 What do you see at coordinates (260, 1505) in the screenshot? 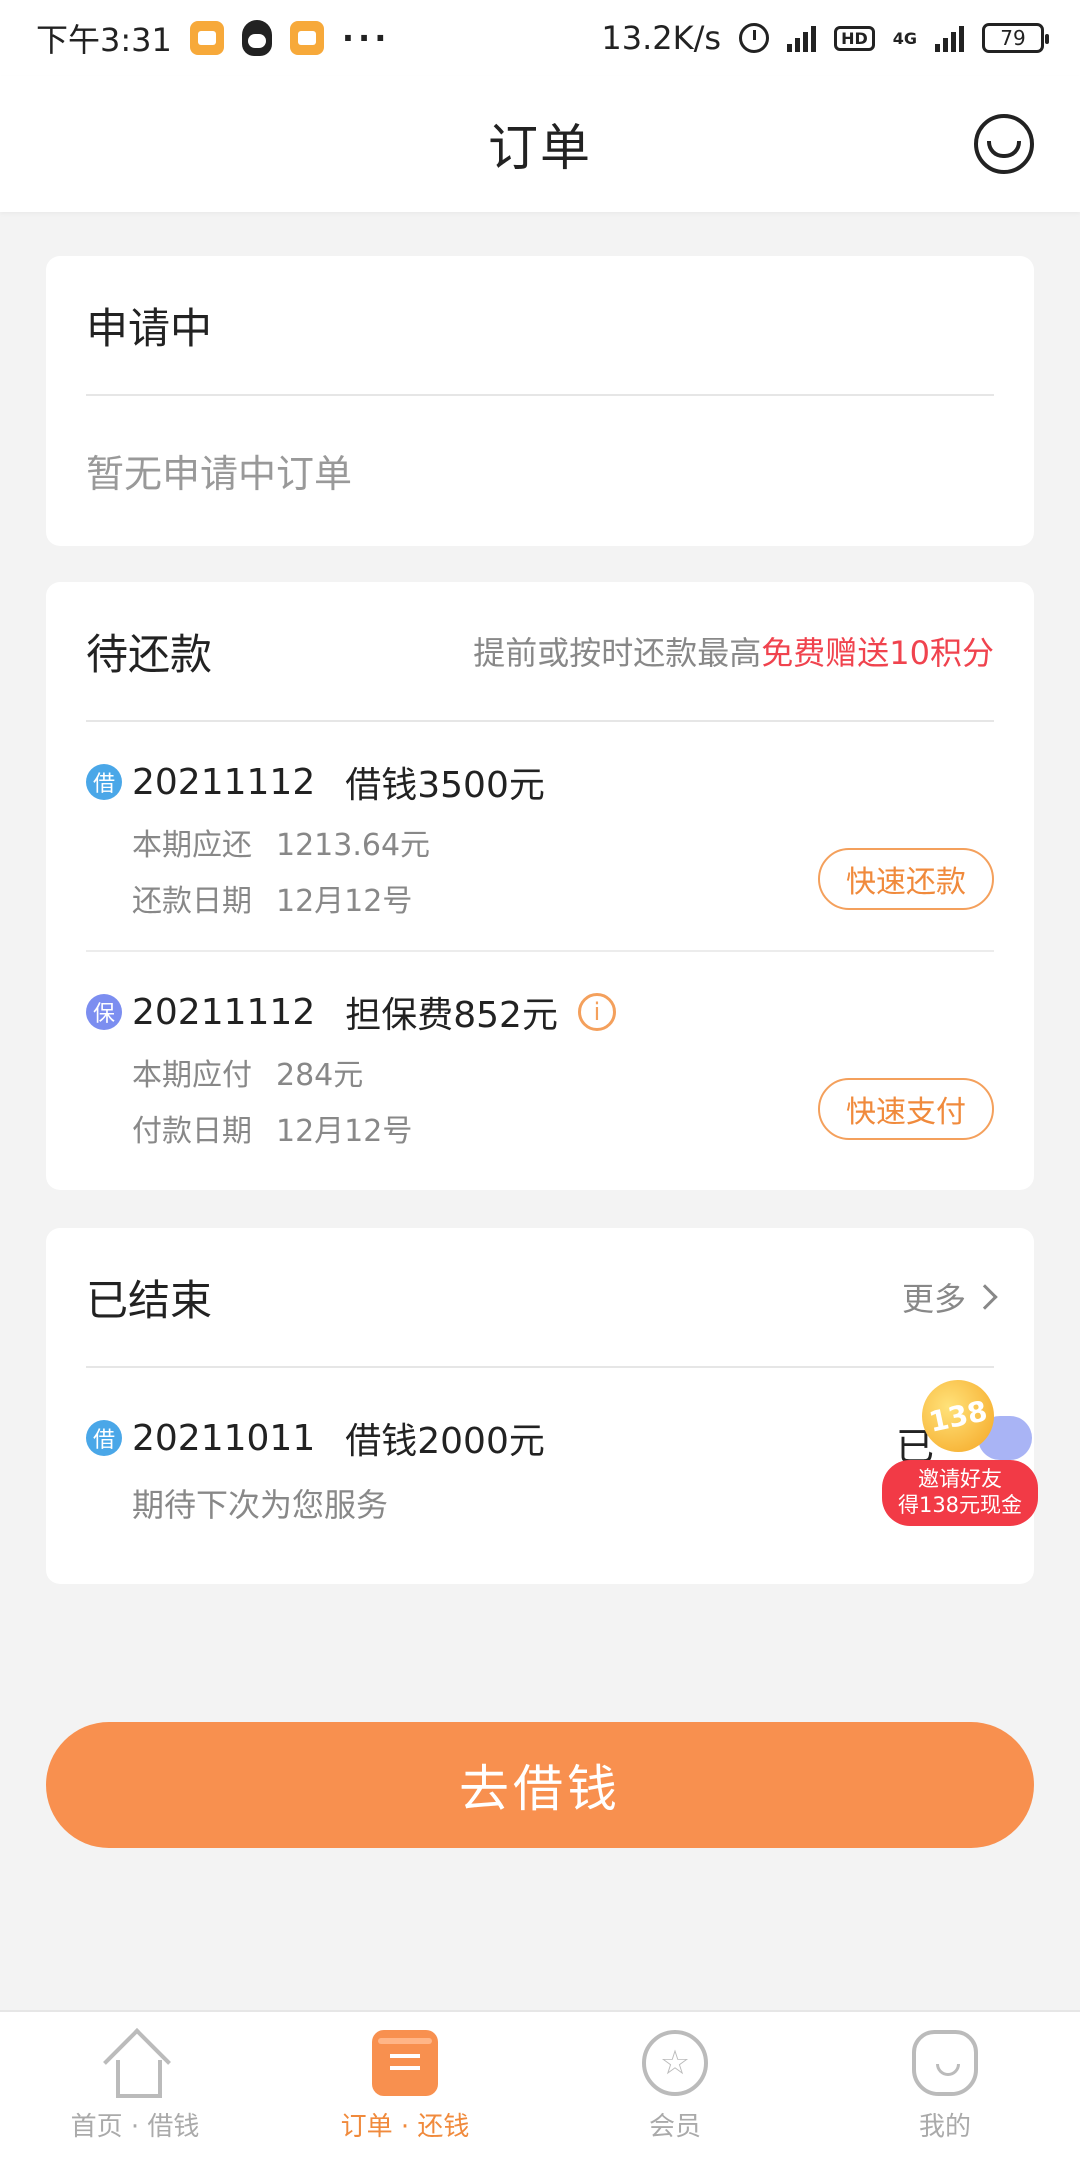
I see `order-note: 期待下次为您服务` at bounding box center [260, 1505].